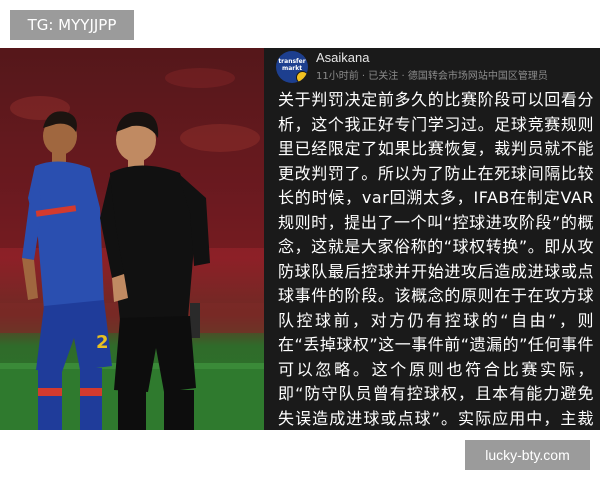 The image size is (600, 480). What do you see at coordinates (527, 455) in the screenshot?
I see `watermark-bottom: lucky-bty.com` at bounding box center [527, 455].